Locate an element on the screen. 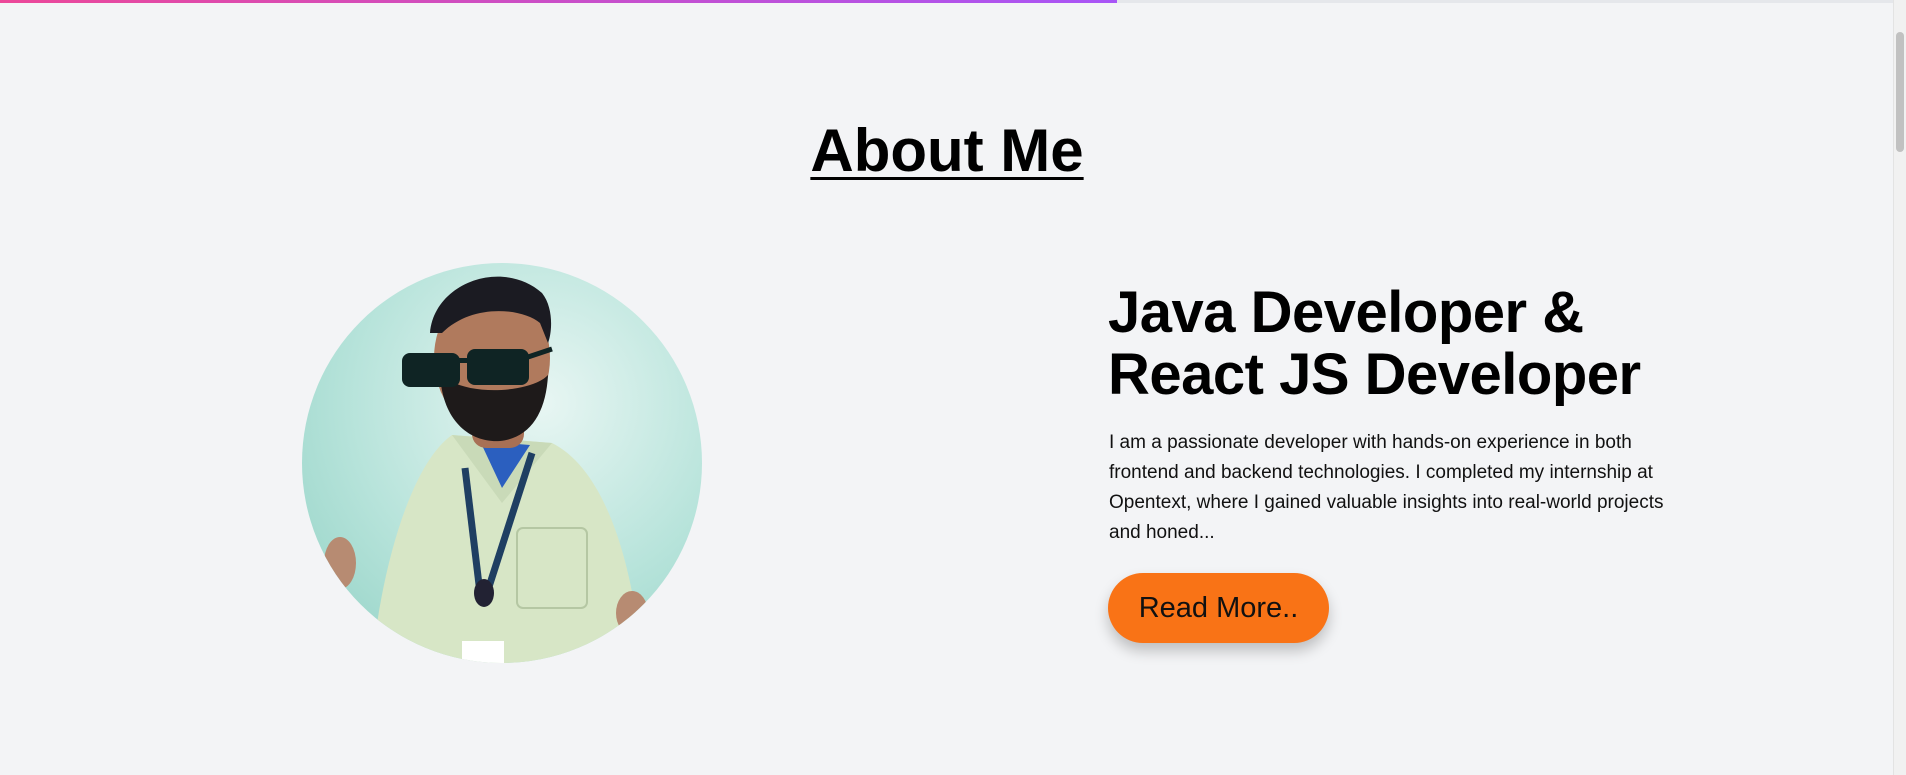 The height and width of the screenshot is (775, 1906). vertical-scrollbar is located at coordinates (1899, 387).